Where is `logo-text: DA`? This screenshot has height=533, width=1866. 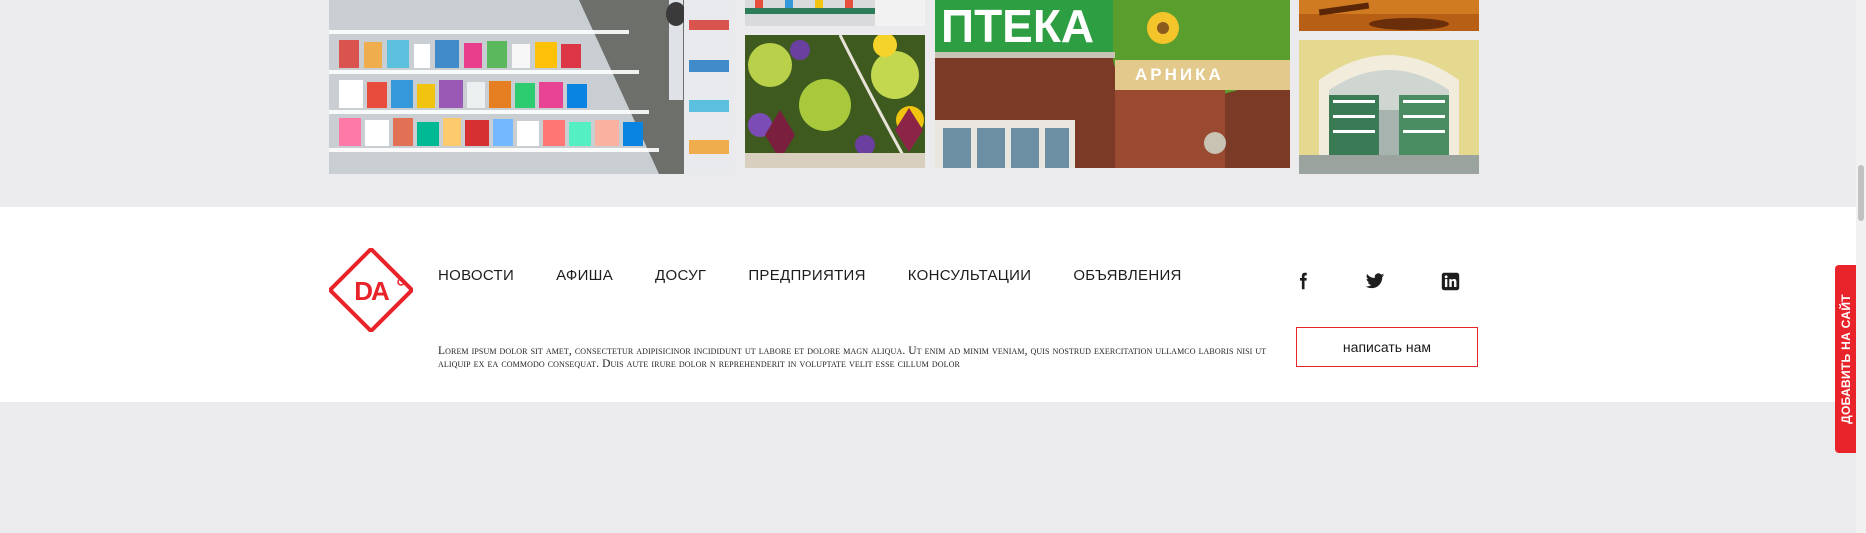
logo-text: DA is located at coordinates (372, 291).